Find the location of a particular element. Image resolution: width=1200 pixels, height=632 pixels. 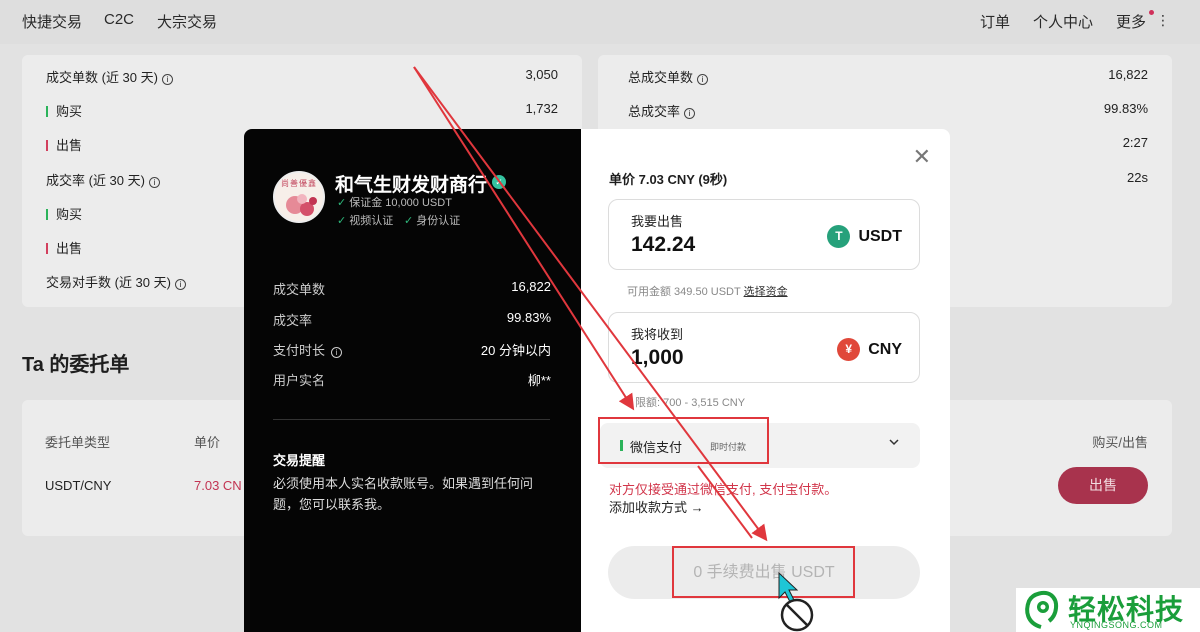

stat-row: 总成交率 i 99.83% is located at coordinates (885, 109).